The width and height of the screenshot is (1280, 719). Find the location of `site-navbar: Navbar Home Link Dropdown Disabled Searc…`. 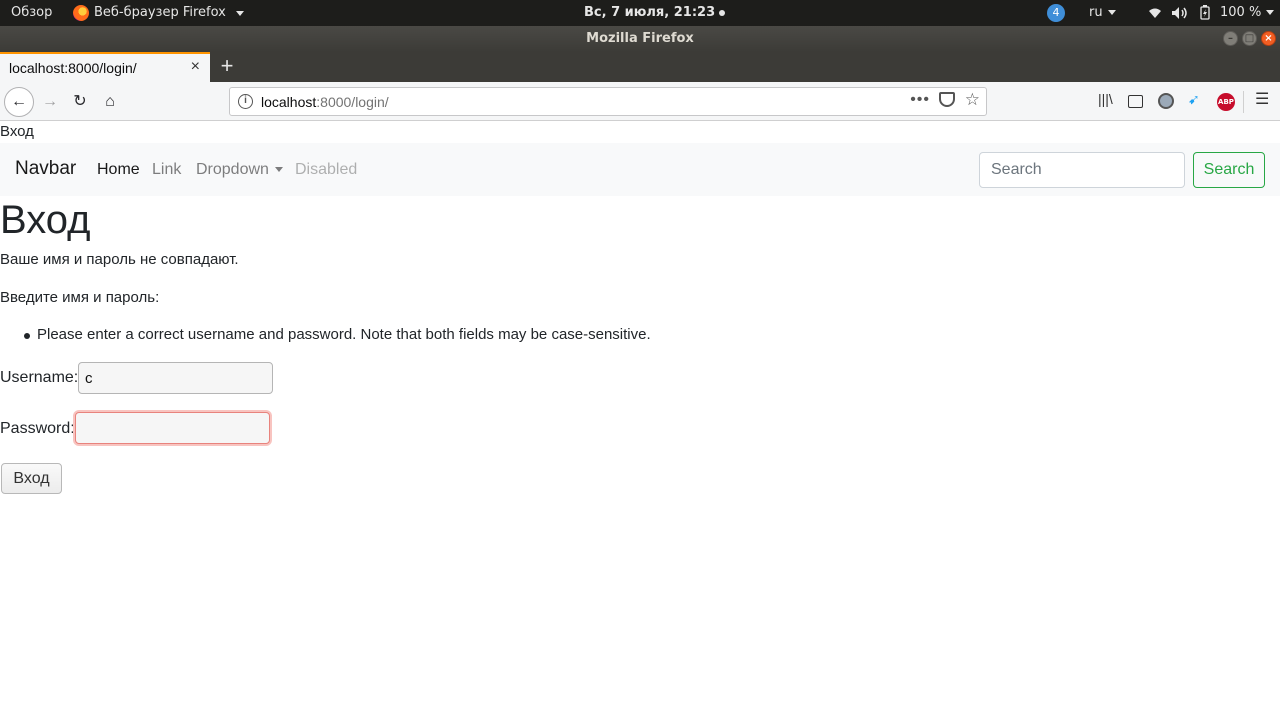

site-navbar: Navbar Home Link Dropdown Disabled Searc… is located at coordinates (640, 169).